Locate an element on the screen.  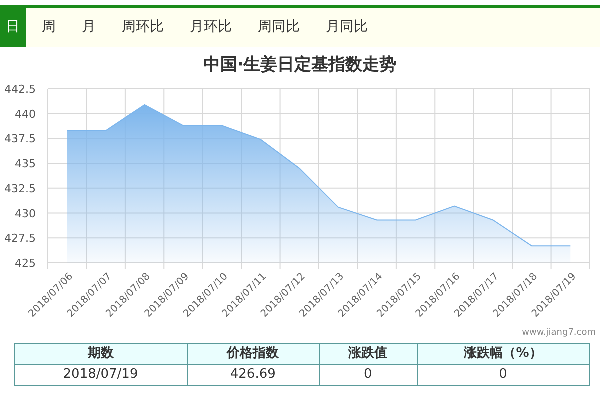
y-axis-label: 440 is located at coordinates (25, 113).